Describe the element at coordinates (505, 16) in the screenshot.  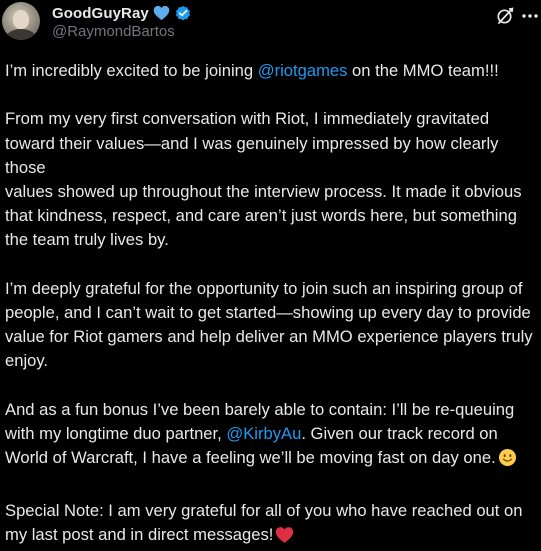
I see `grok-icon` at that location.